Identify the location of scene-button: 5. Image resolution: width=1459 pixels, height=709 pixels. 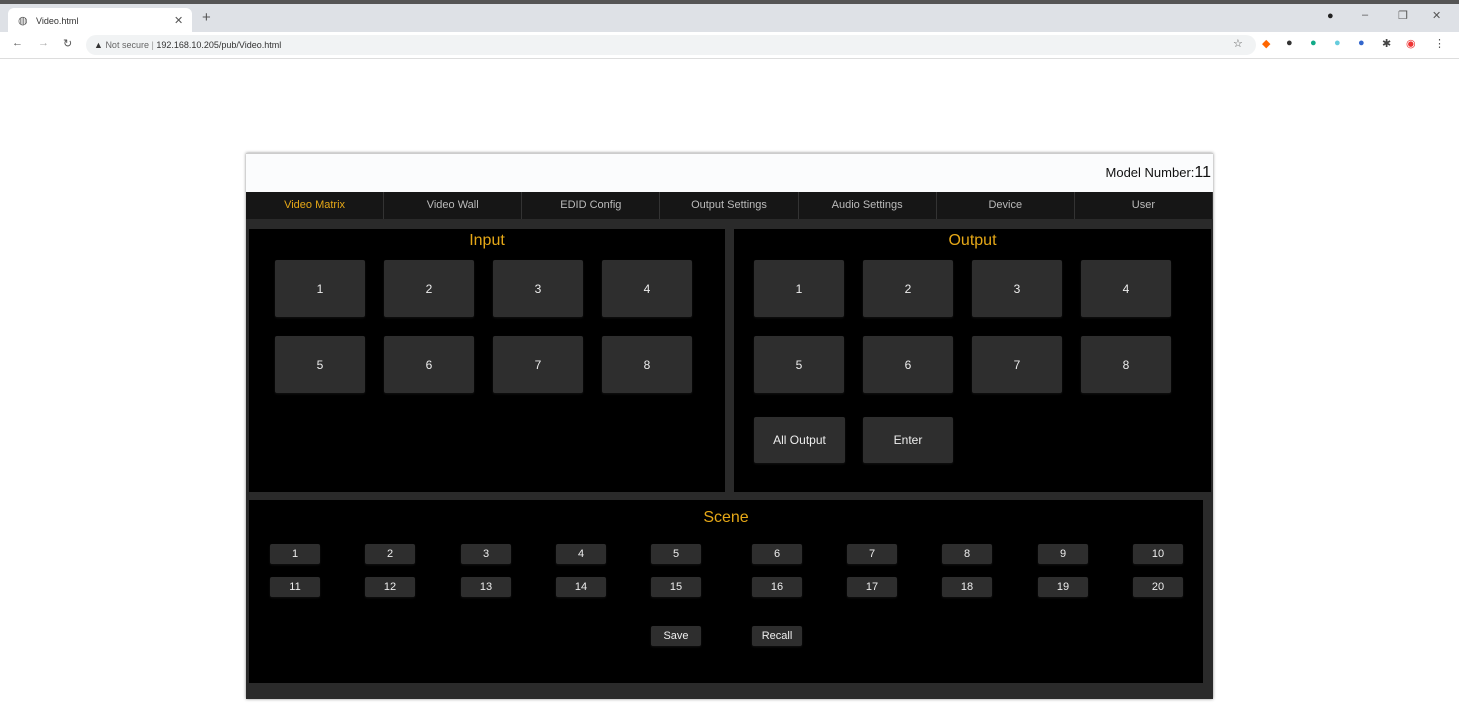
(676, 554).